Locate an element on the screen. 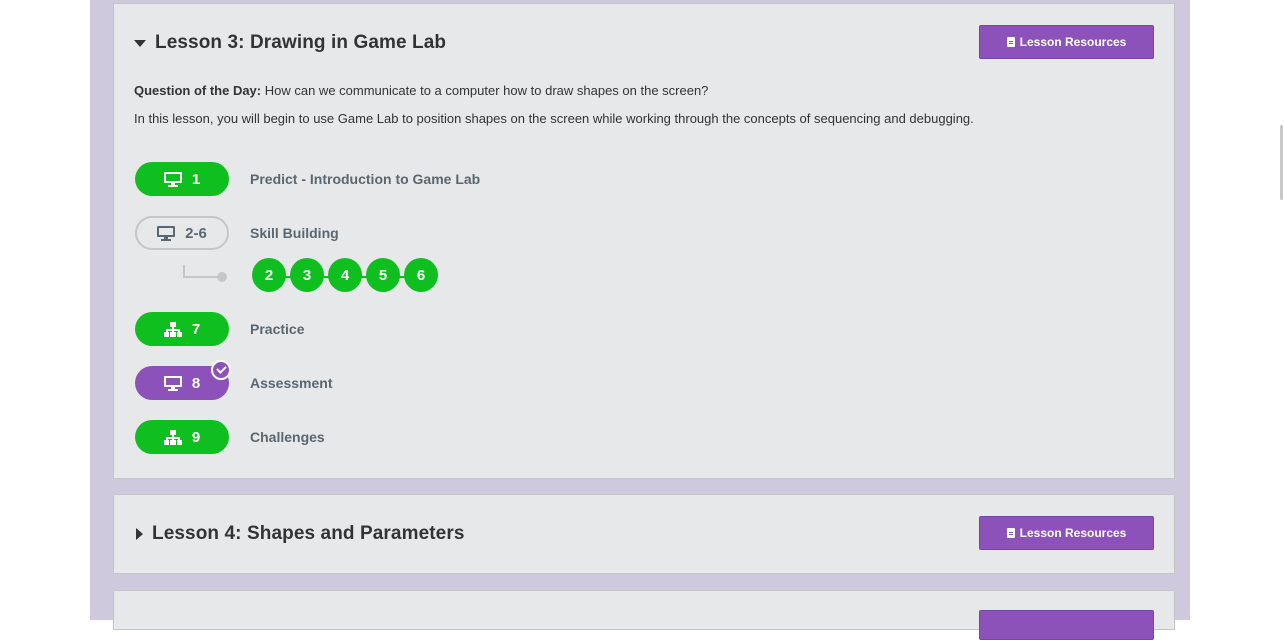 Image resolution: width=1284 pixels, height=640 pixels. activity-label: Assessment is located at coordinates (291, 383).